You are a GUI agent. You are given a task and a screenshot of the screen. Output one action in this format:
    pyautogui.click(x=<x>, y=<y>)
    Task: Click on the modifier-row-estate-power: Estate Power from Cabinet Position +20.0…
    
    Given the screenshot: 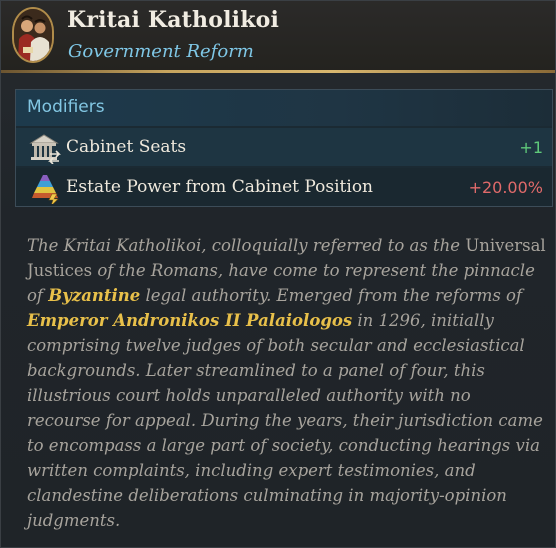 What is the action you would take?
    pyautogui.click(x=284, y=187)
    